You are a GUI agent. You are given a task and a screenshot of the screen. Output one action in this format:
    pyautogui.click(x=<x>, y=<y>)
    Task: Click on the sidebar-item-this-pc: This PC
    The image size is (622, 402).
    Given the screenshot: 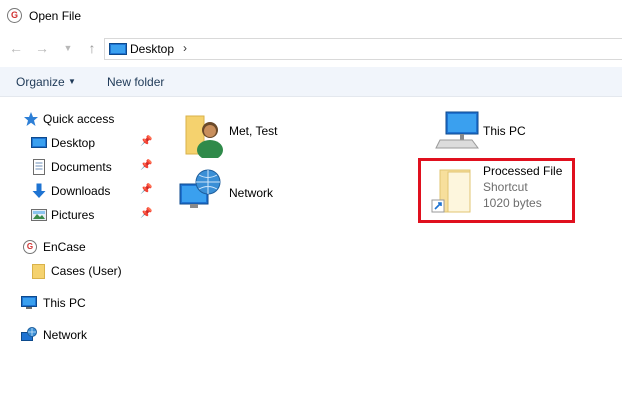 What is the action you would take?
    pyautogui.click(x=80, y=303)
    